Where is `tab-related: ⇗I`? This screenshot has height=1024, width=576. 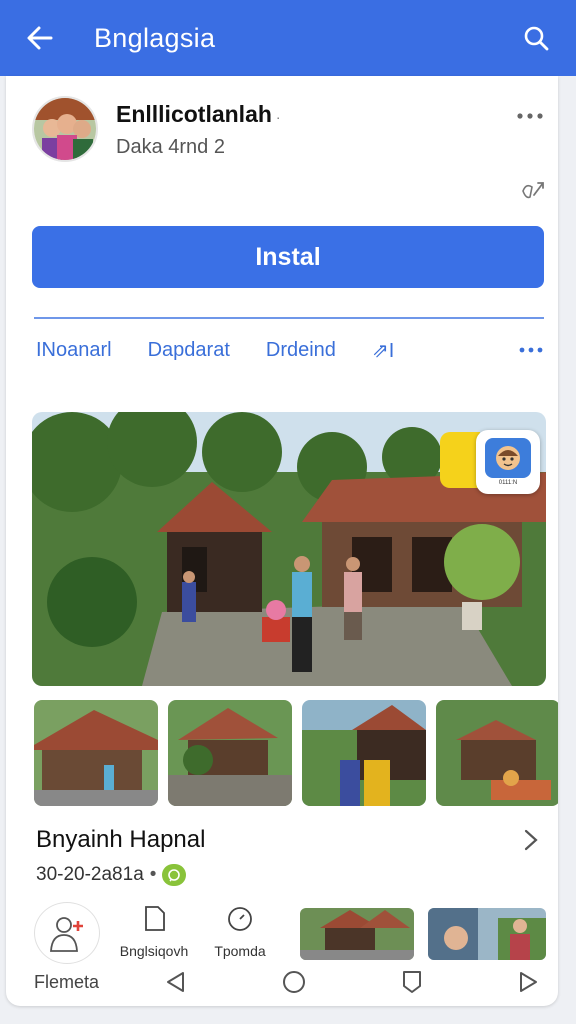
tab-related: ⇗I is located at coordinates (383, 350).